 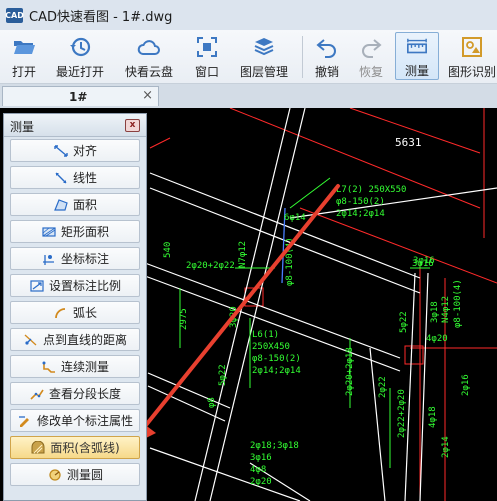 I want to click on measure-label: 测量, so click(x=416, y=71).